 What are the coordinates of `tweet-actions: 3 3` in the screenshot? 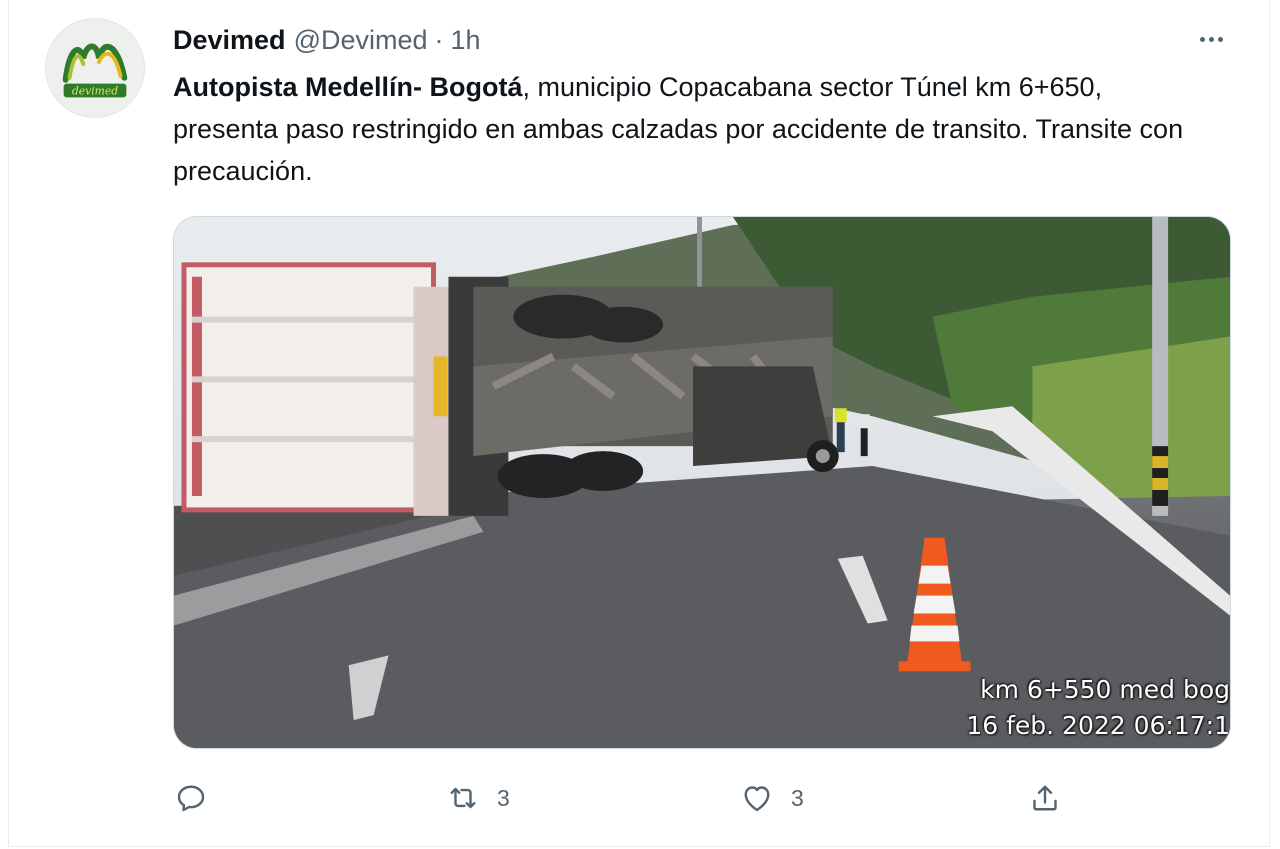 It's located at (619, 798).